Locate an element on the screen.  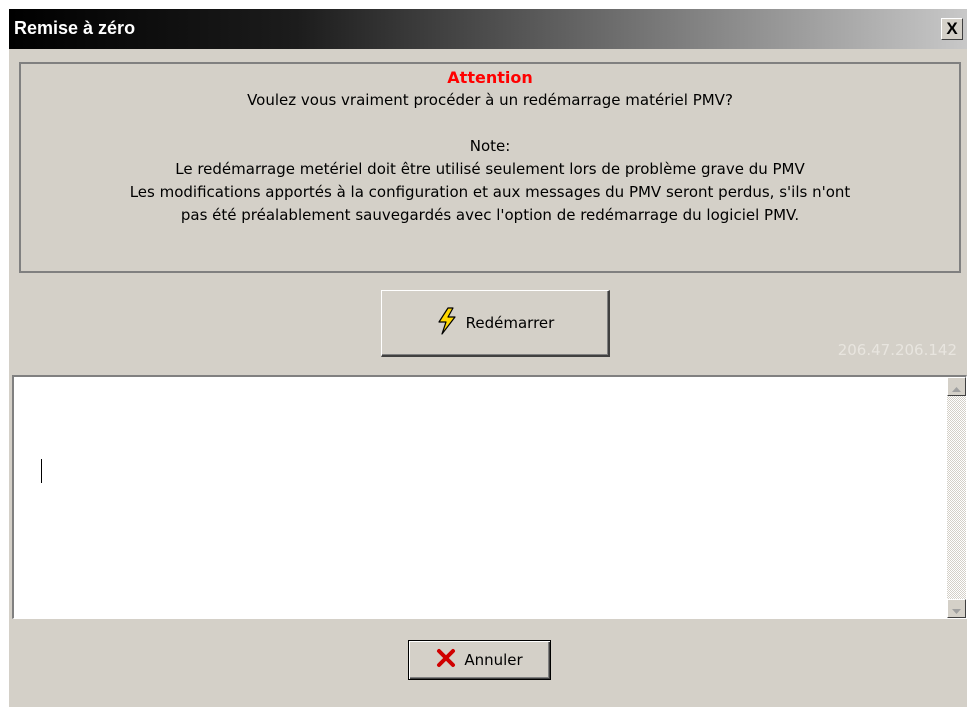
red-x-icon is located at coordinates (446, 660).